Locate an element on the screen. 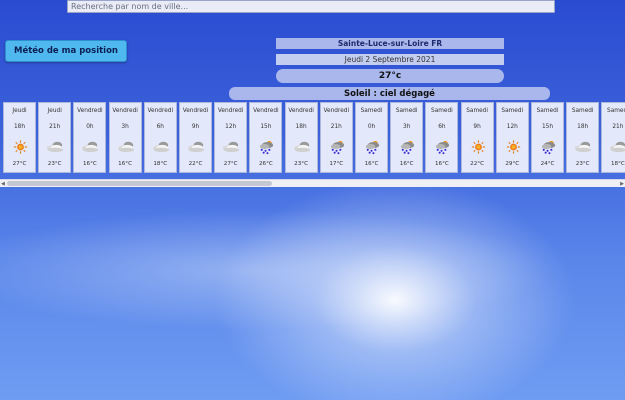 This screenshot has height=400, width=625. forecast-card: Vendredi 18h 23°C is located at coordinates (301, 137).